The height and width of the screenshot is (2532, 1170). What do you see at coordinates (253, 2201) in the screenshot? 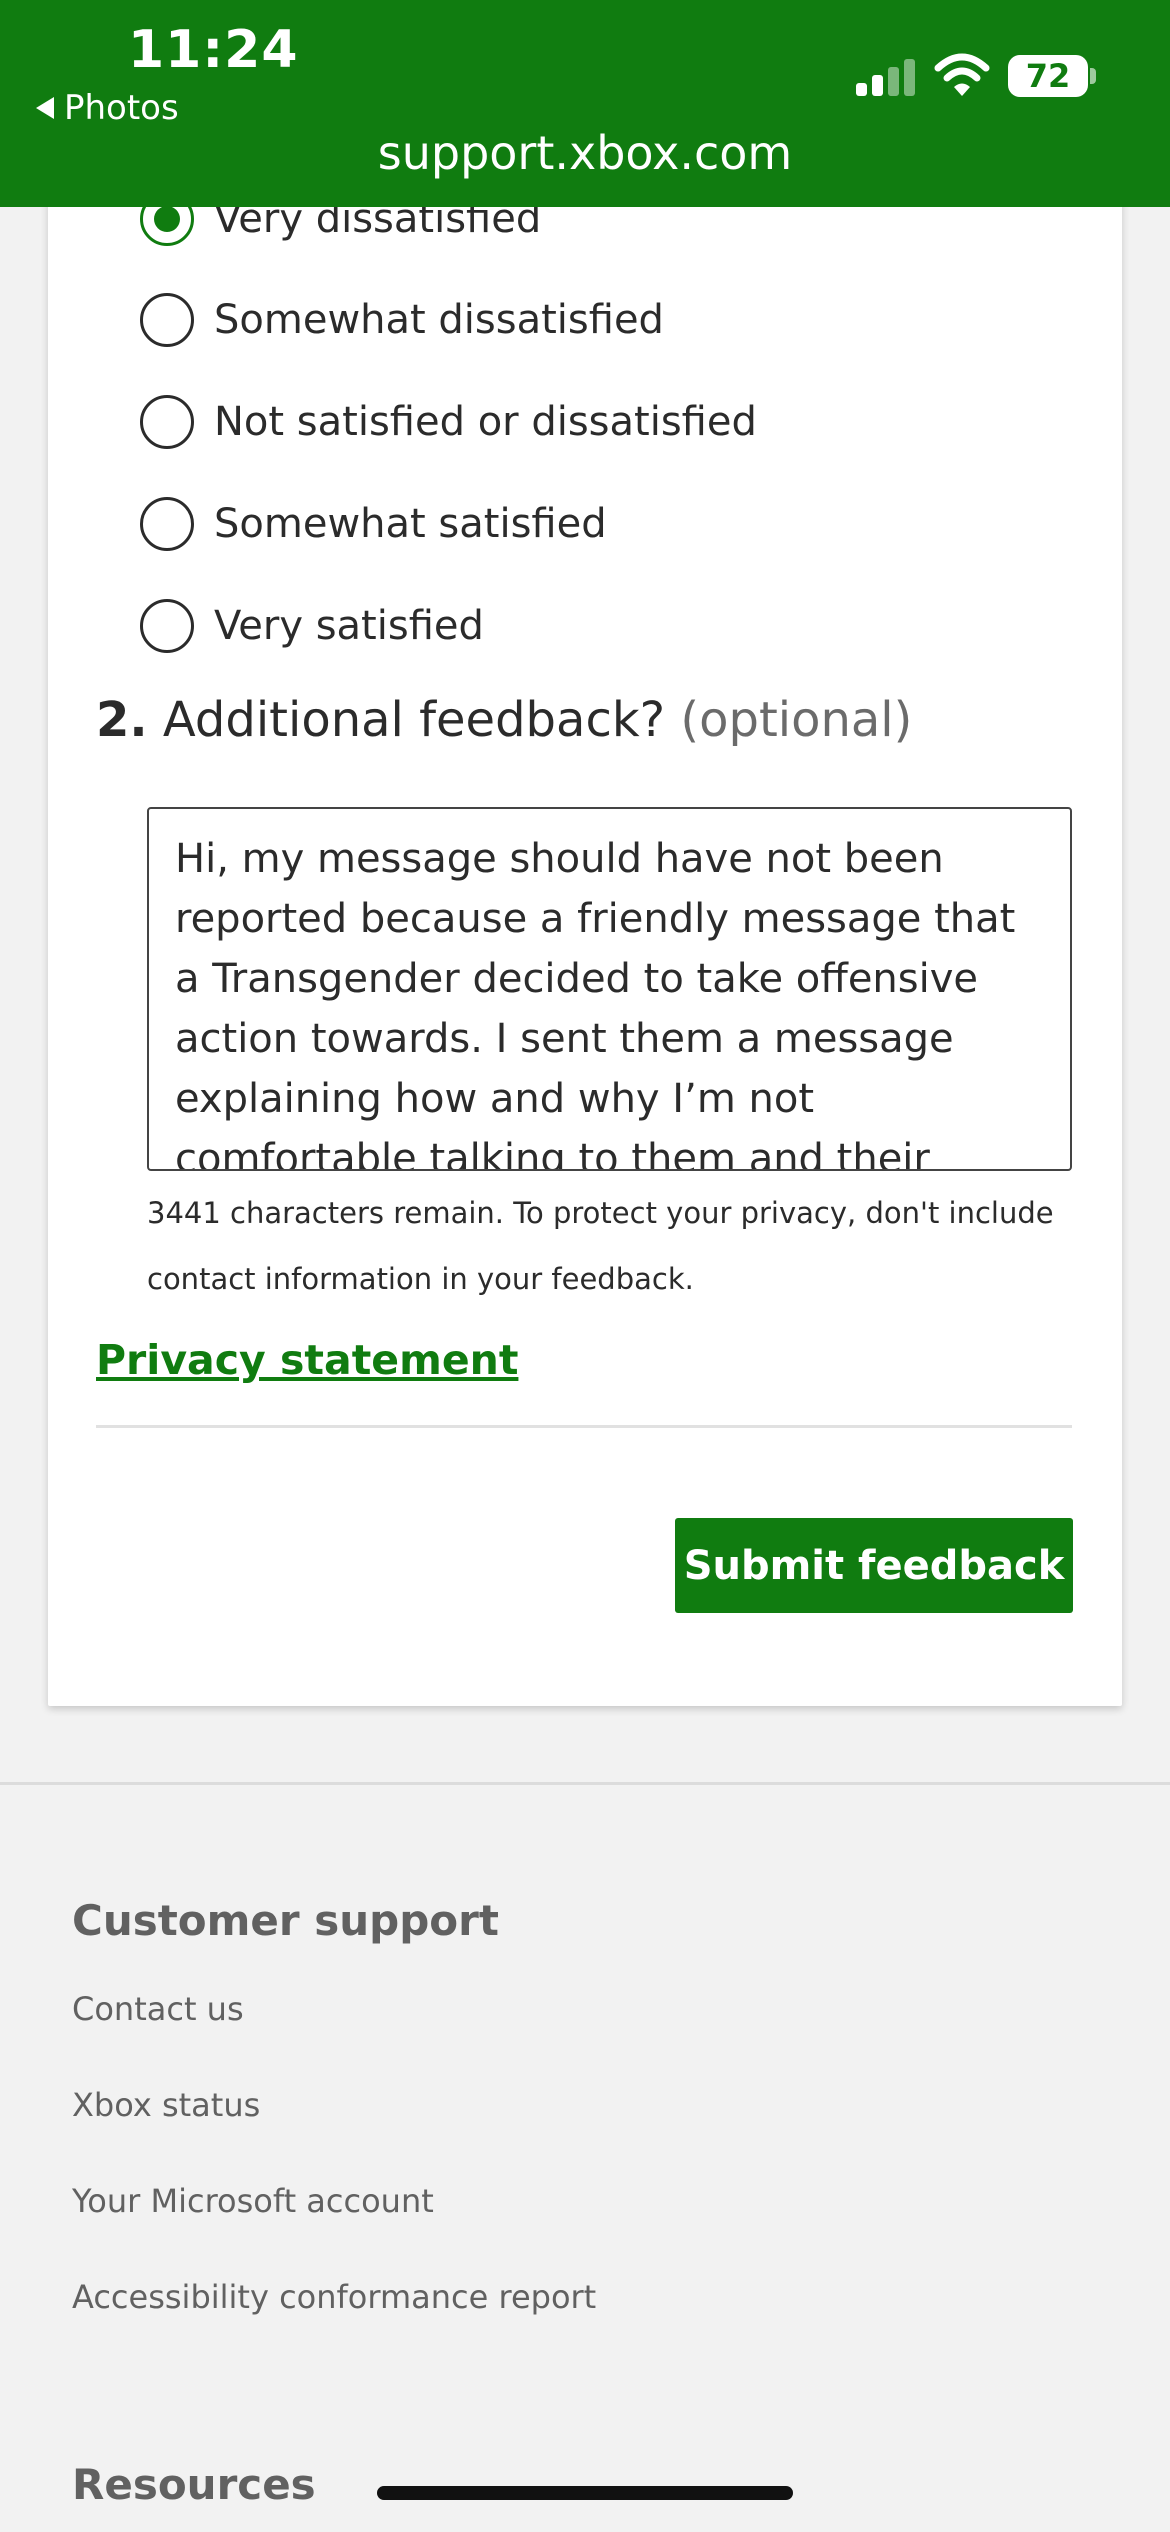
I see `footer-link-microsoft-account: Your Microsoft account` at bounding box center [253, 2201].